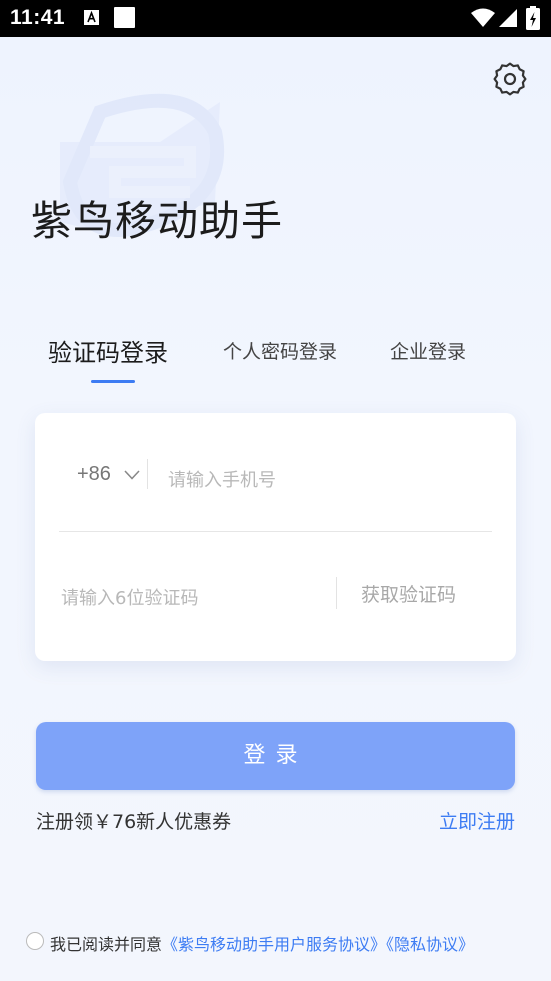 The image size is (551, 981). I want to click on agreement-text: 我已阅读并同意《紫鸟移动助手用户服务协议》《隐私协议》, so click(262, 943).